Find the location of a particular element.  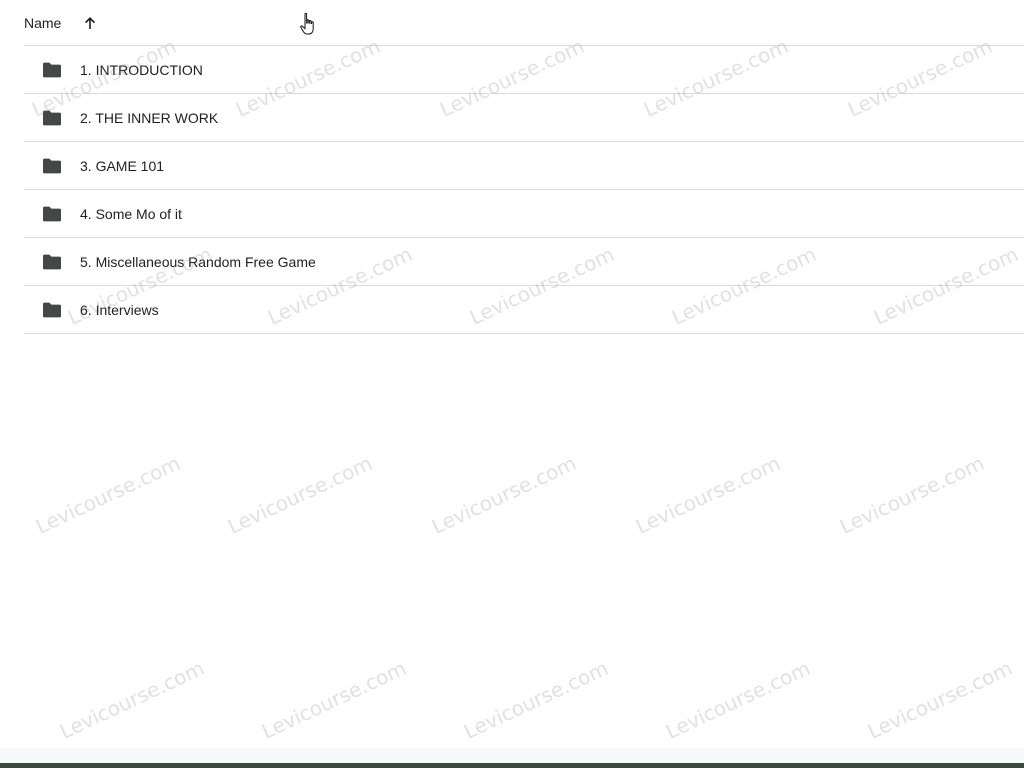

folder-name: 2. THE INNER WORK is located at coordinates (149, 117).